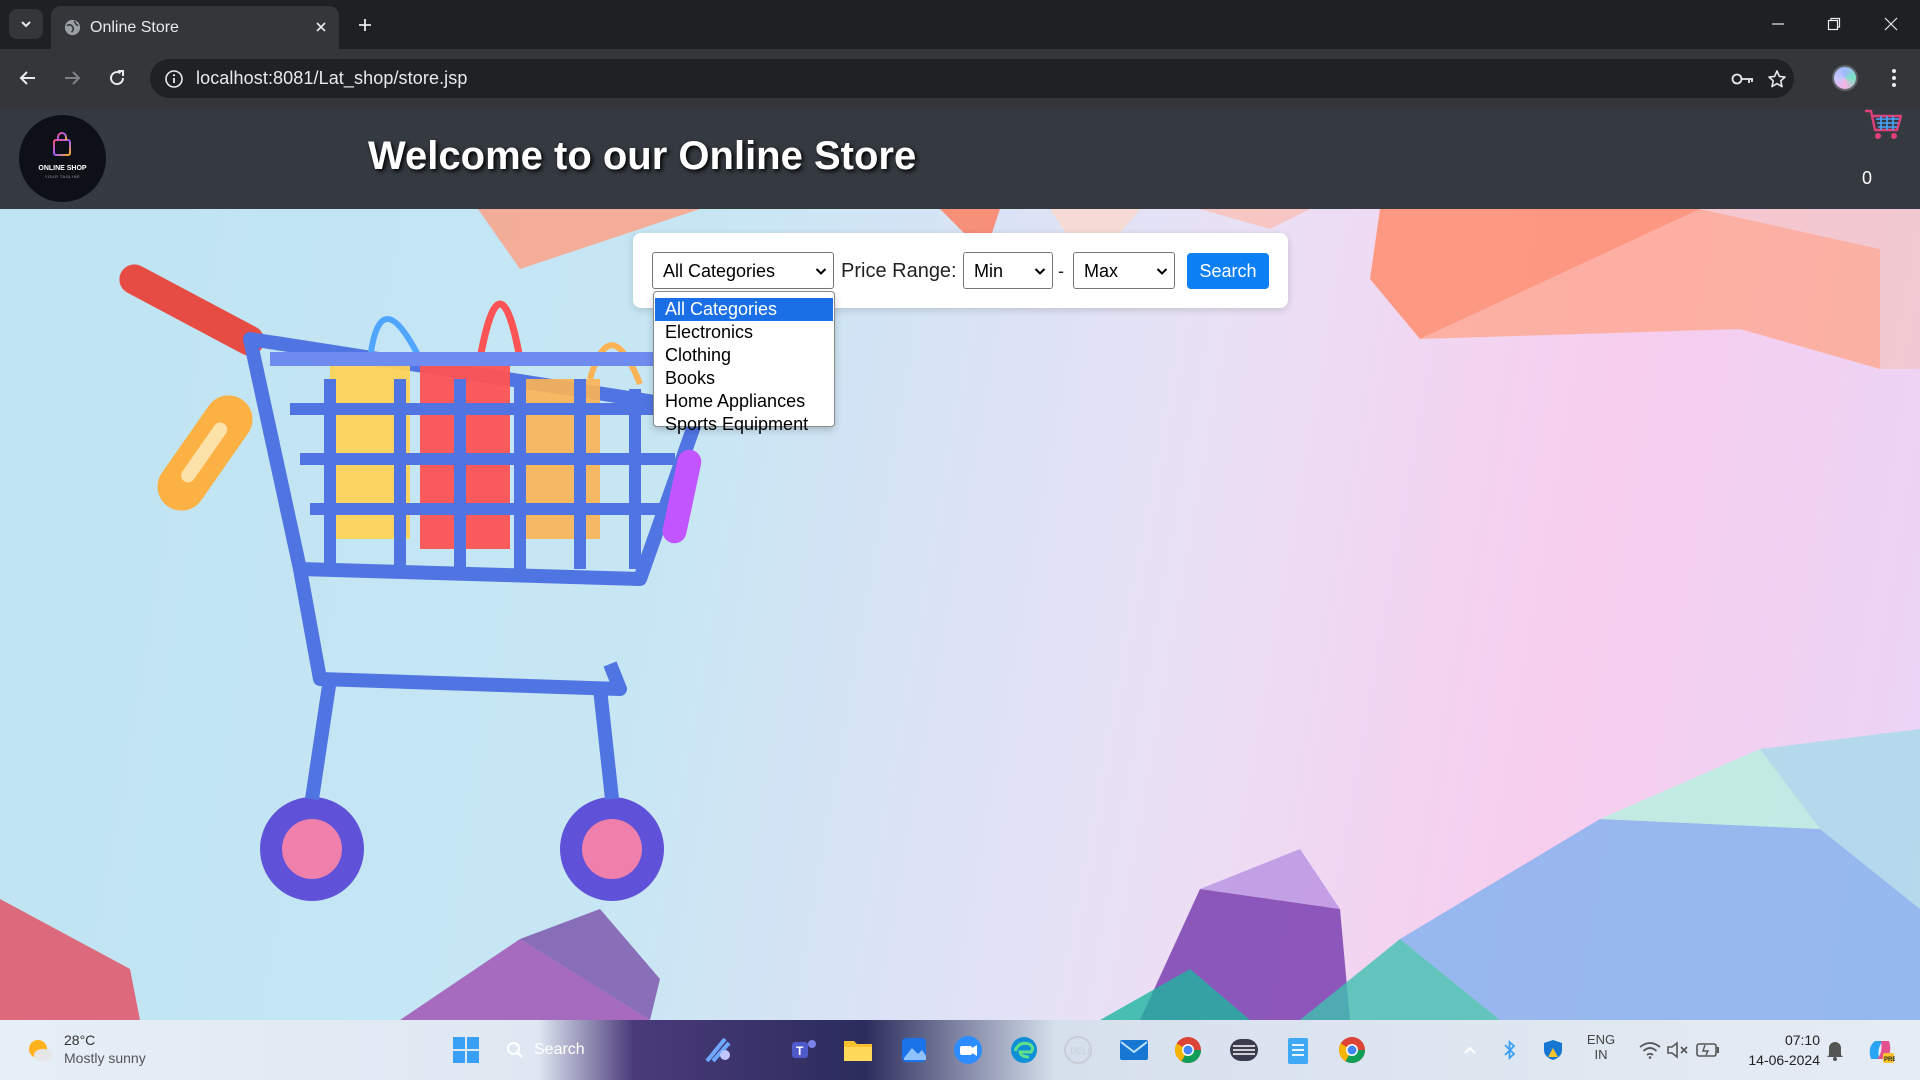  I want to click on browser-tabstrip: Online Store, so click(960, 24).